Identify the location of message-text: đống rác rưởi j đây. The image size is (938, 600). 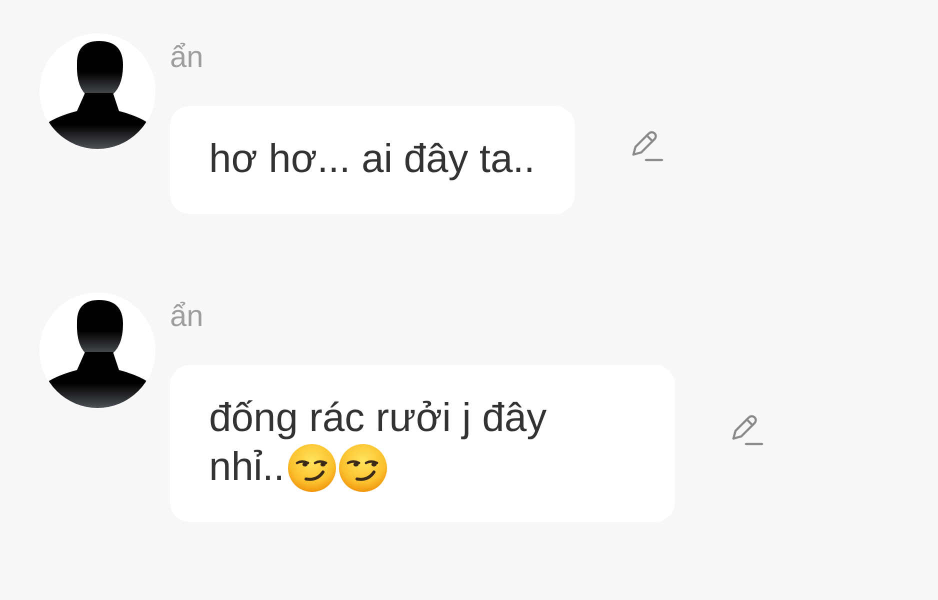
(378, 418).